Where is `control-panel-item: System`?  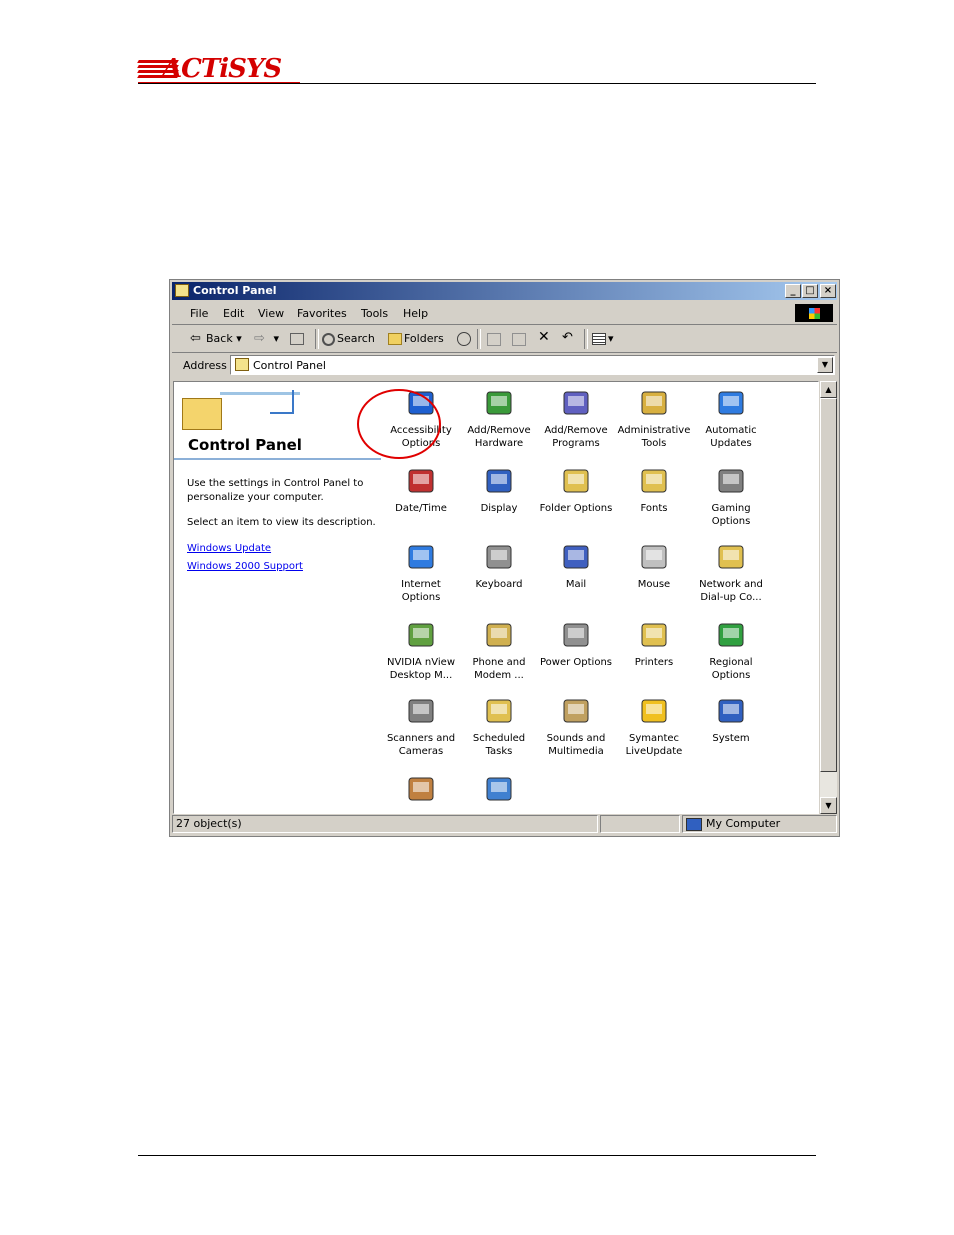 control-panel-item: System is located at coordinates (731, 719).